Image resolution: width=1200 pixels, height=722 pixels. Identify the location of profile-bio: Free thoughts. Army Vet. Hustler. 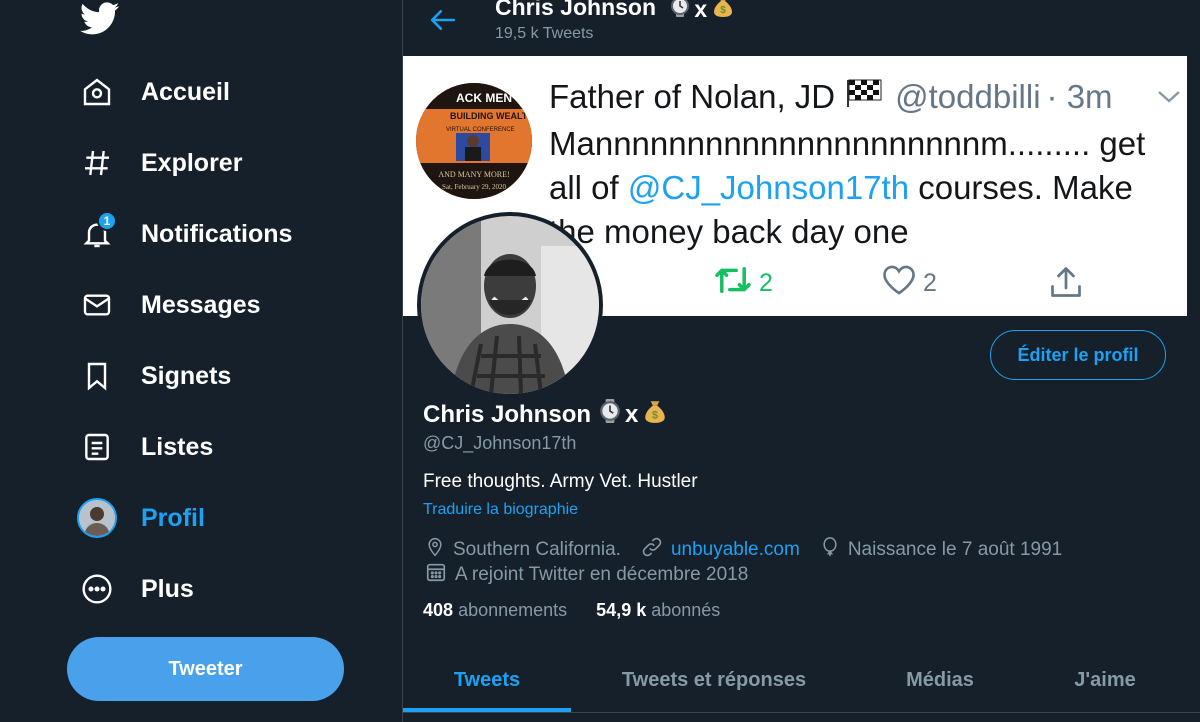
(560, 481).